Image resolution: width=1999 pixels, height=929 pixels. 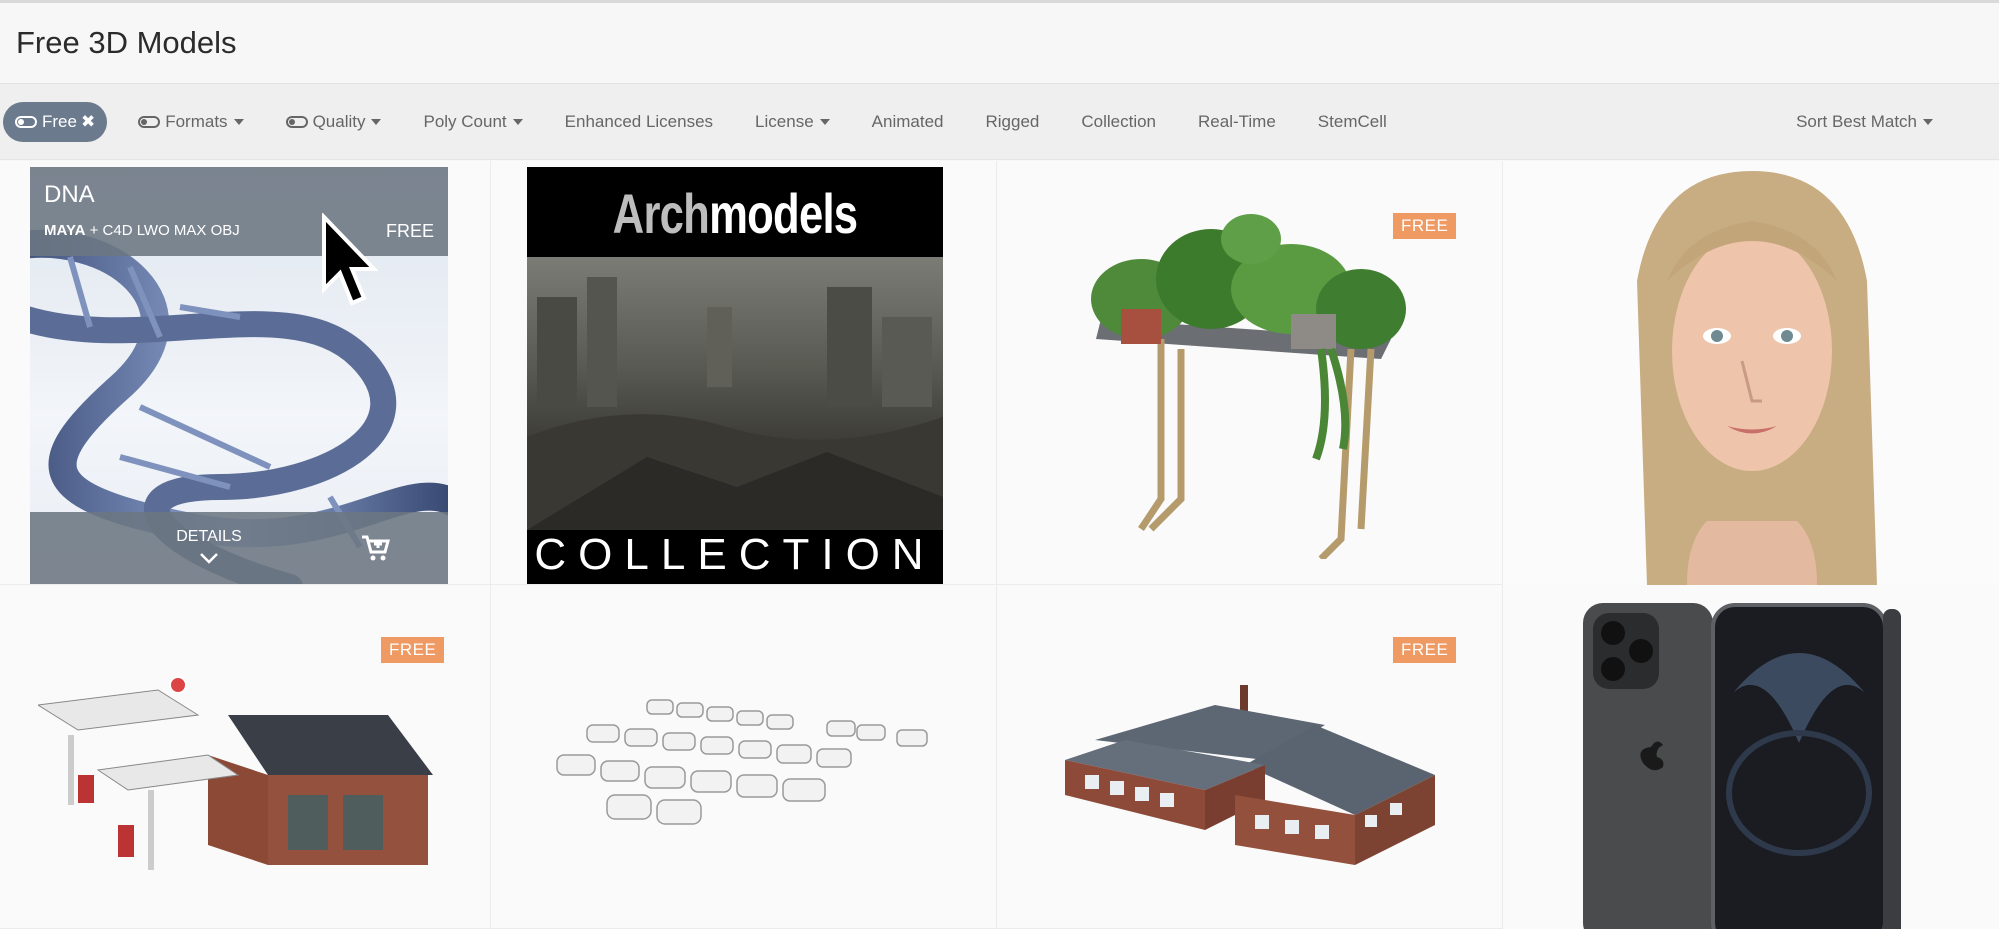 What do you see at coordinates (209, 536) in the screenshot?
I see `details-label: DETAILS` at bounding box center [209, 536].